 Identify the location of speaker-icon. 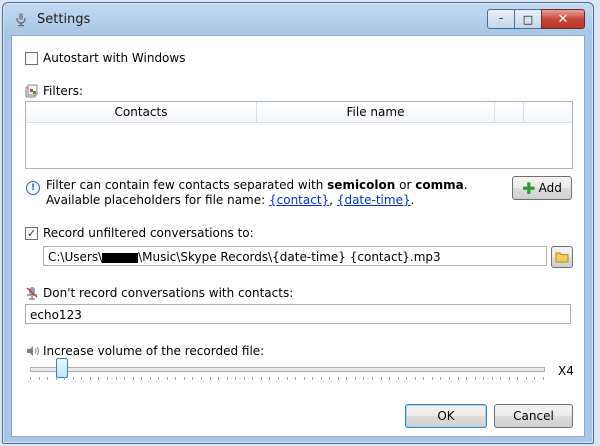
(33, 351).